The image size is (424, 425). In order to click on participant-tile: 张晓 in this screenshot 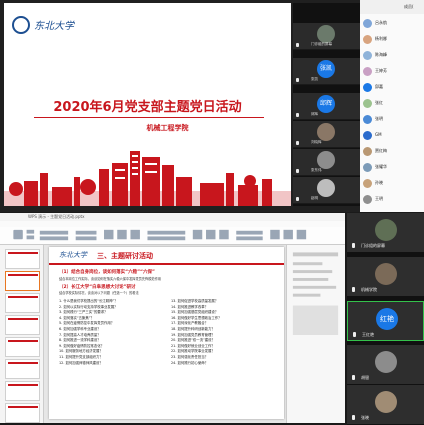, I will do `click(385, 405)`.